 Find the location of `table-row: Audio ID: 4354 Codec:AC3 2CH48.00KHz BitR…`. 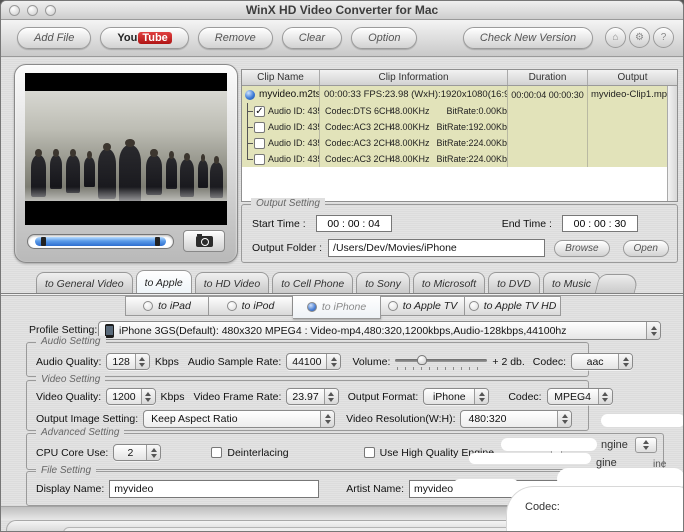

table-row: Audio ID: 4354 Codec:AC3 2CH48.00KHz BitR… is located at coordinates (459, 143).